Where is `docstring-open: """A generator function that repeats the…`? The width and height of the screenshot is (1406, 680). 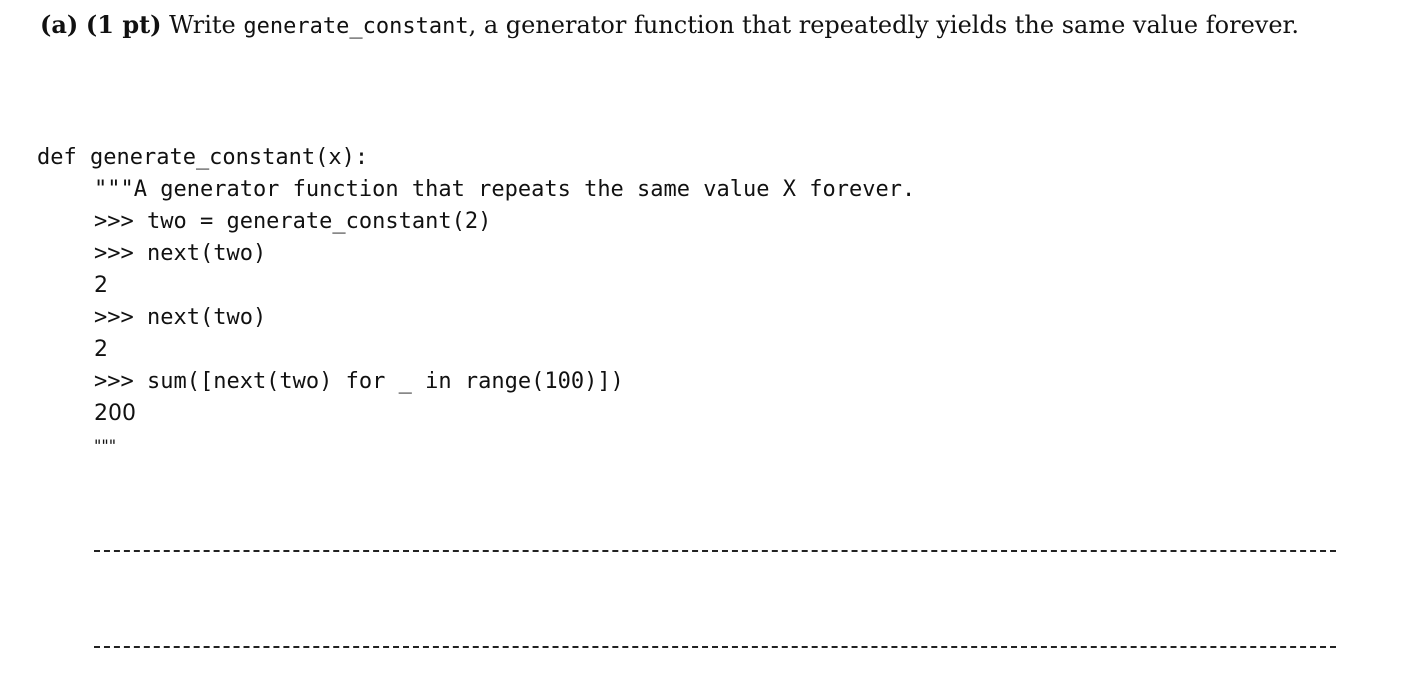
docstring-open: """A generator function that repeats the… is located at coordinates (505, 189).